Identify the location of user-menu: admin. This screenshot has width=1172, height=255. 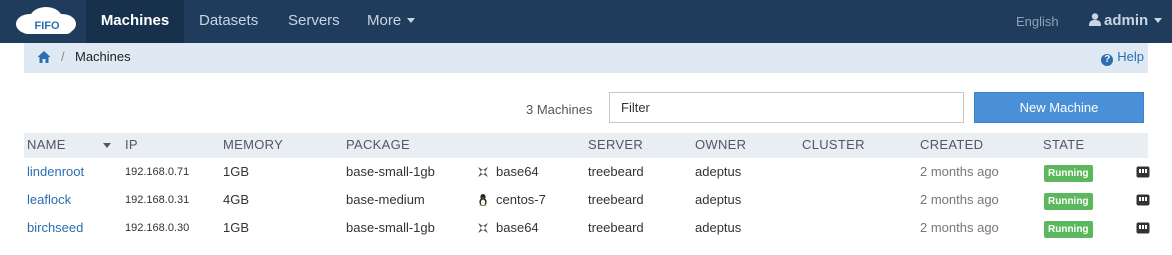
(1126, 21).